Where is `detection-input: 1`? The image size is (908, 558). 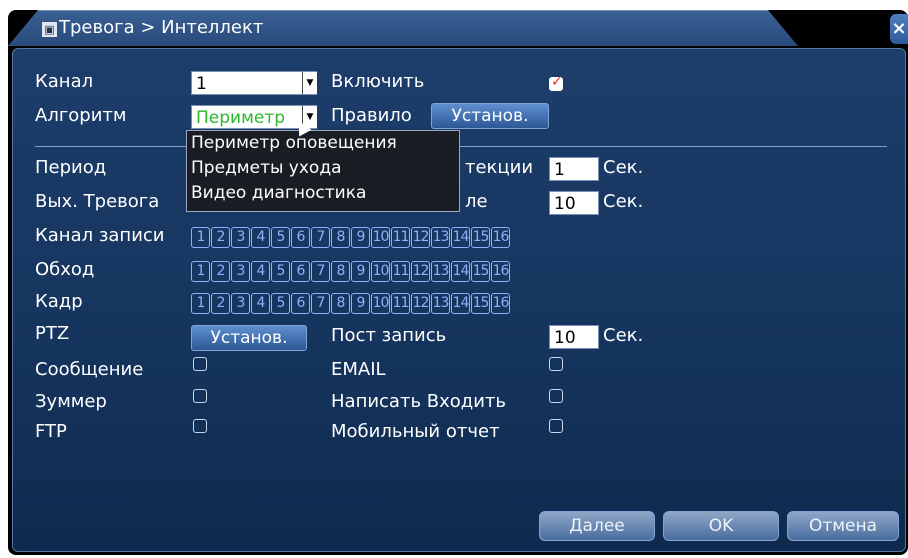
detection-input: 1 is located at coordinates (574, 169).